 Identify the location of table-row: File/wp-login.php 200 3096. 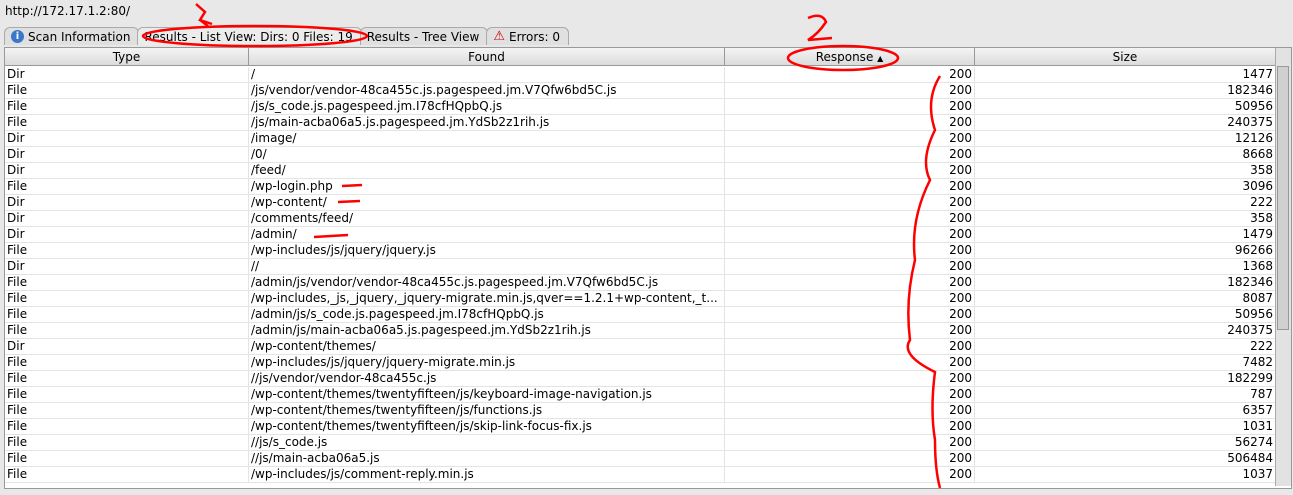
(640, 187).